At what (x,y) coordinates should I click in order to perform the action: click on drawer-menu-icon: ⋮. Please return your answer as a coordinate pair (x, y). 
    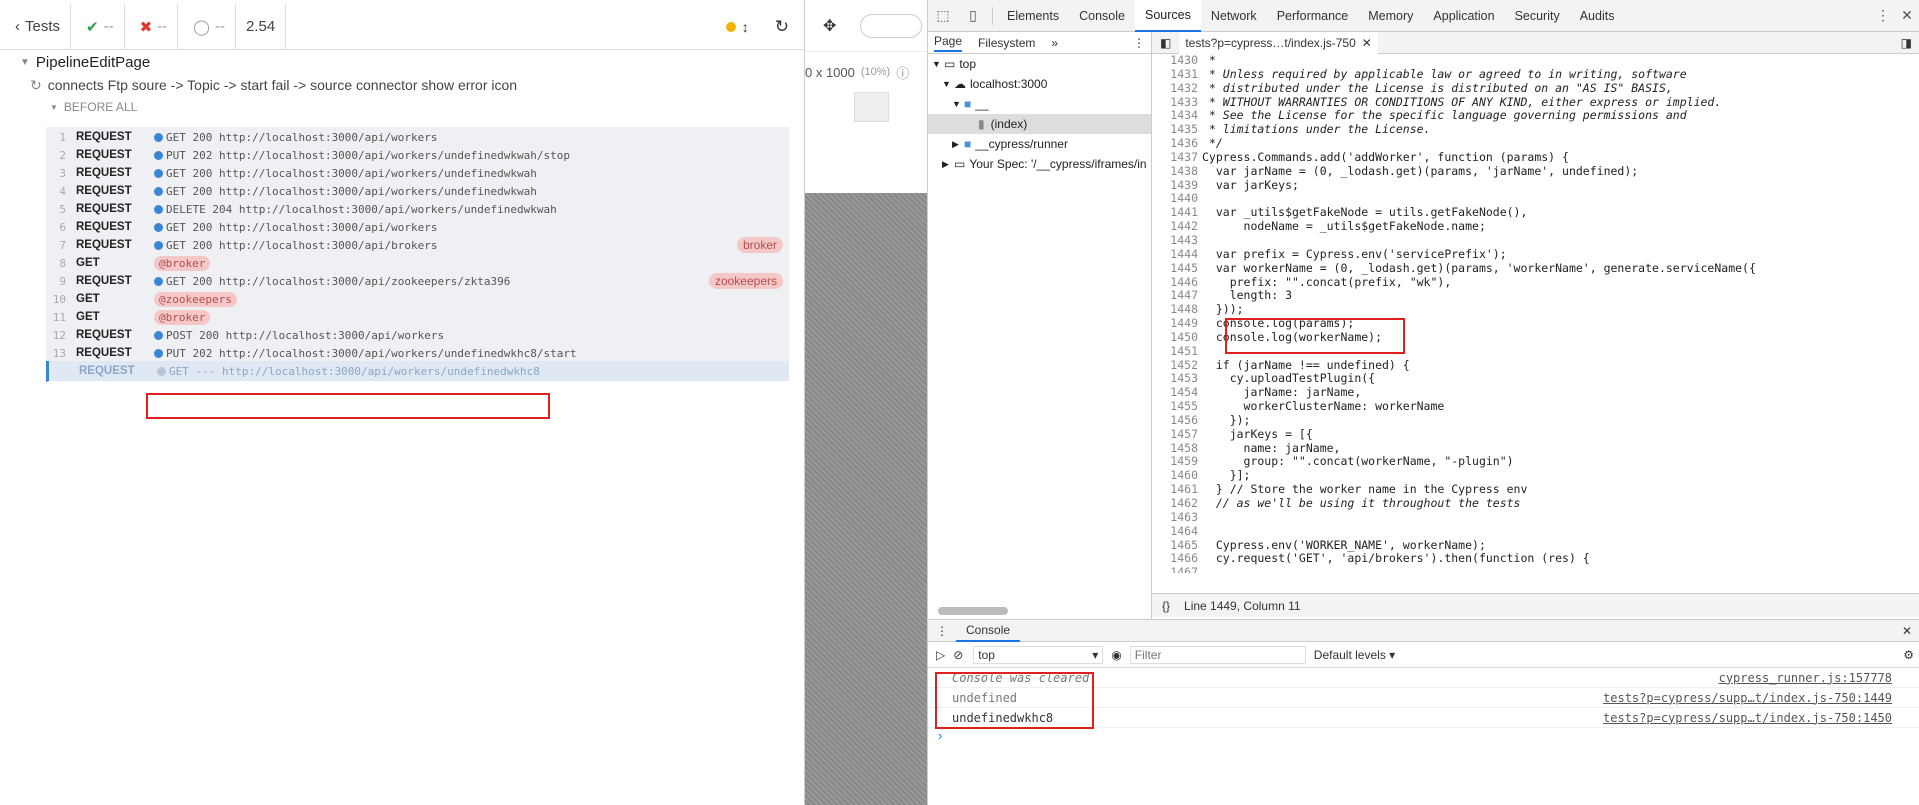
    Looking at the image, I should click on (942, 631).